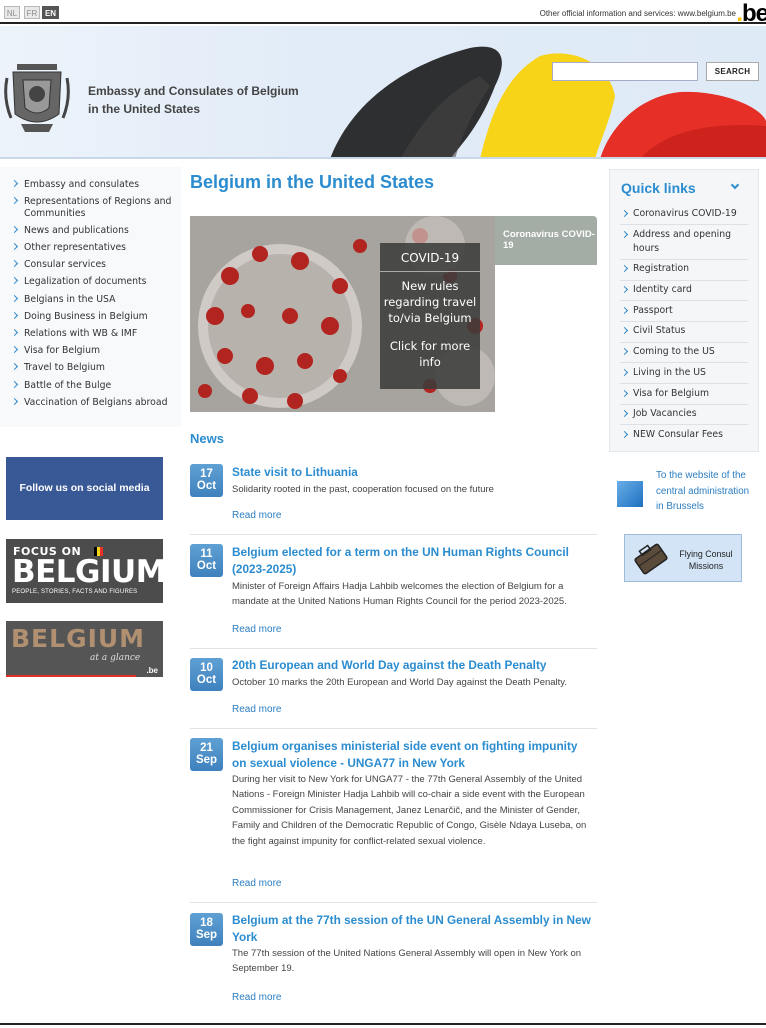 The image size is (766, 1028). Describe the element at coordinates (78, 638) in the screenshot. I see `glance-line1: BELGIUM` at that location.